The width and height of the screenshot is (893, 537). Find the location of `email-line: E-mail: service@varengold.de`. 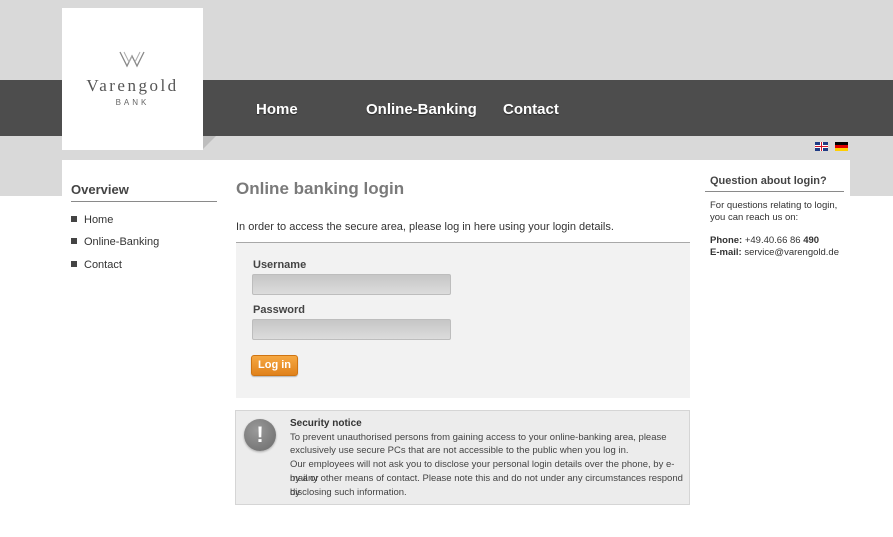

email-line: E-mail: service@varengold.de is located at coordinates (774, 252).